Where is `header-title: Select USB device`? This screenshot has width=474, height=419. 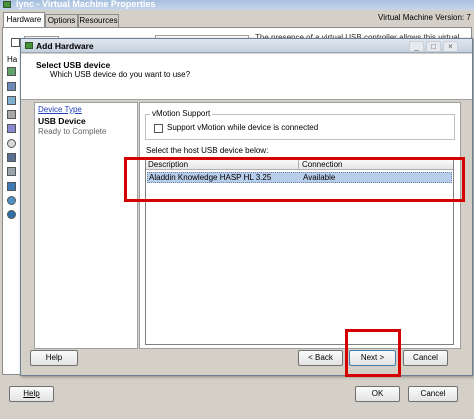
header-title: Select USB device is located at coordinates (73, 65).